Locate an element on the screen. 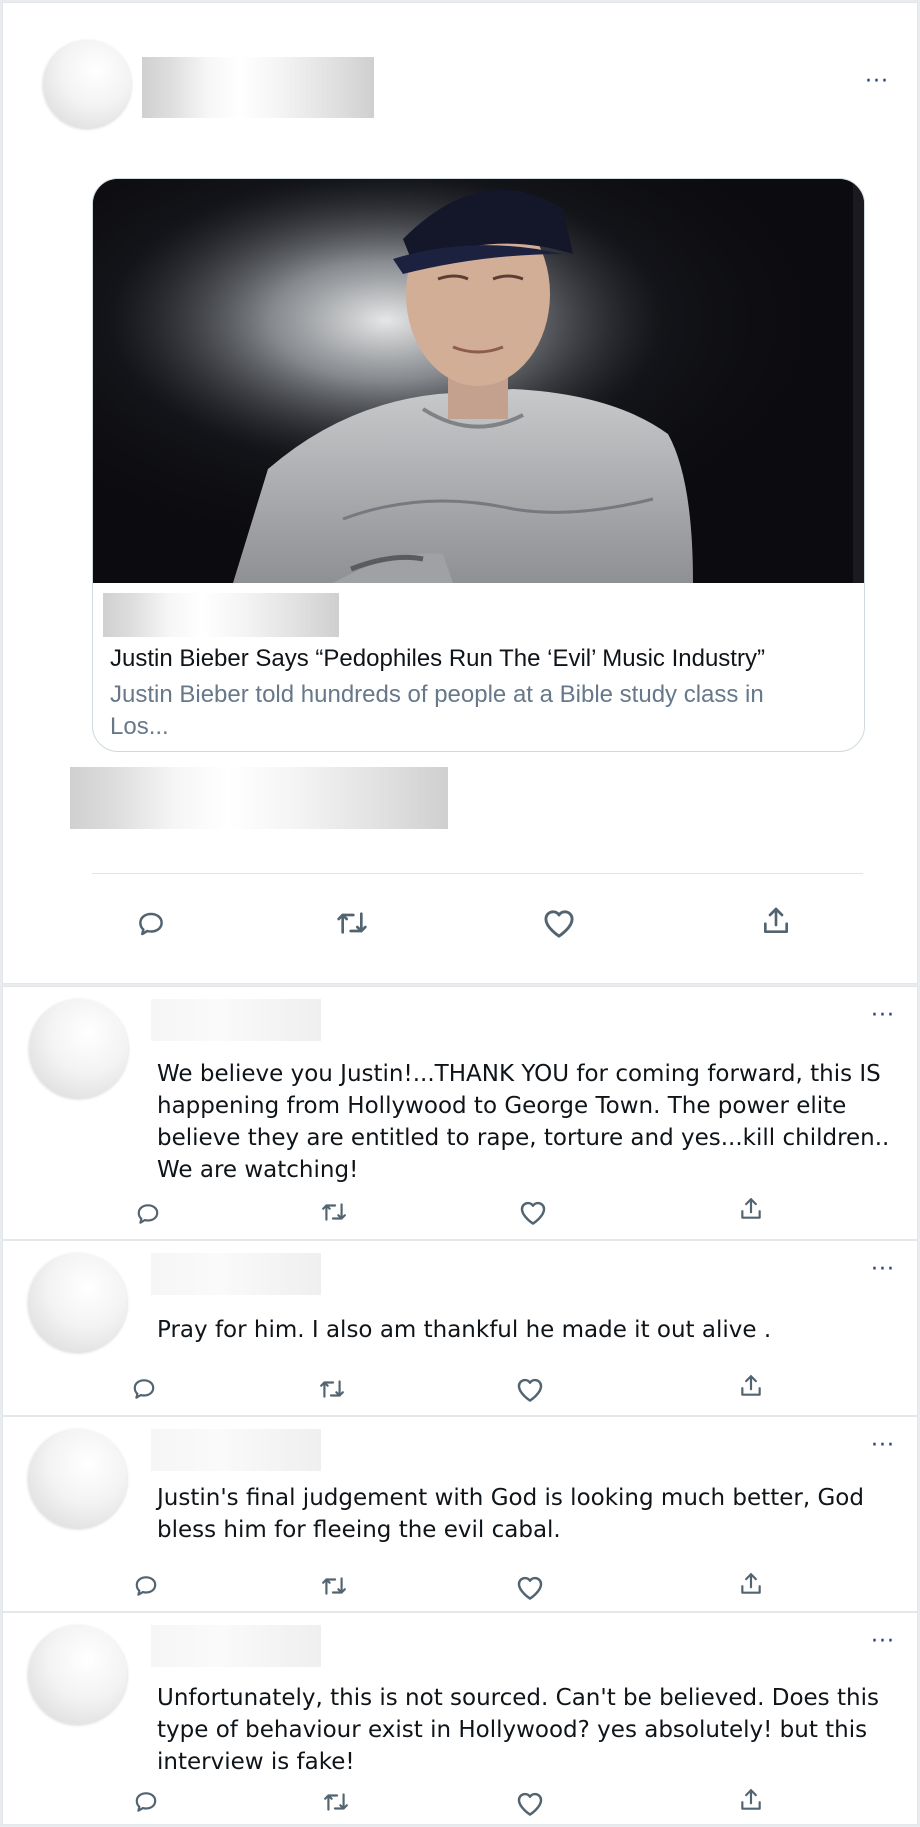  author-name-redacted is located at coordinates (258, 87).